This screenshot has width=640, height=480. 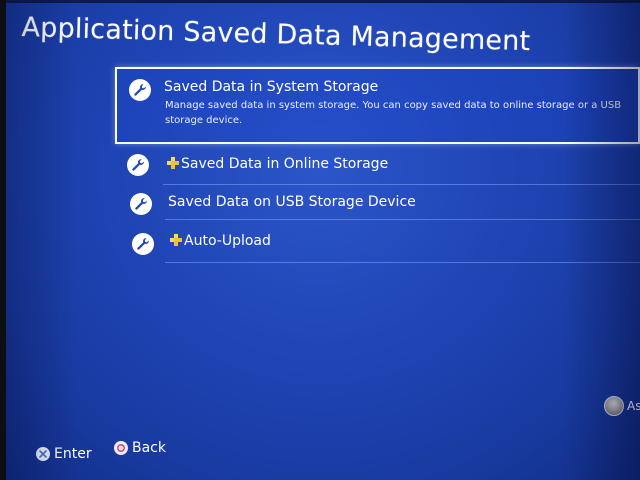 What do you see at coordinates (292, 202) in the screenshot?
I see `menu-item-label: Saved Data on USB Storage Device` at bounding box center [292, 202].